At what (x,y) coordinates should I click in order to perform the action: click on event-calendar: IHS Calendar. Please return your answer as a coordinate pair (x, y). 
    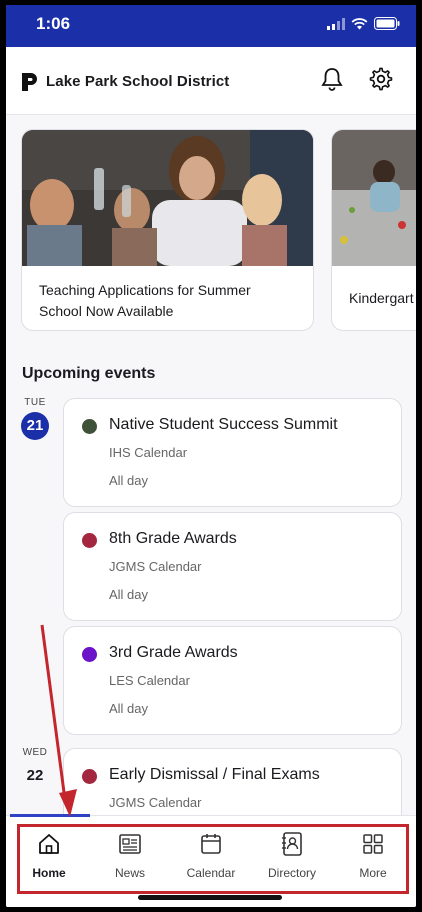
    Looking at the image, I should click on (148, 452).